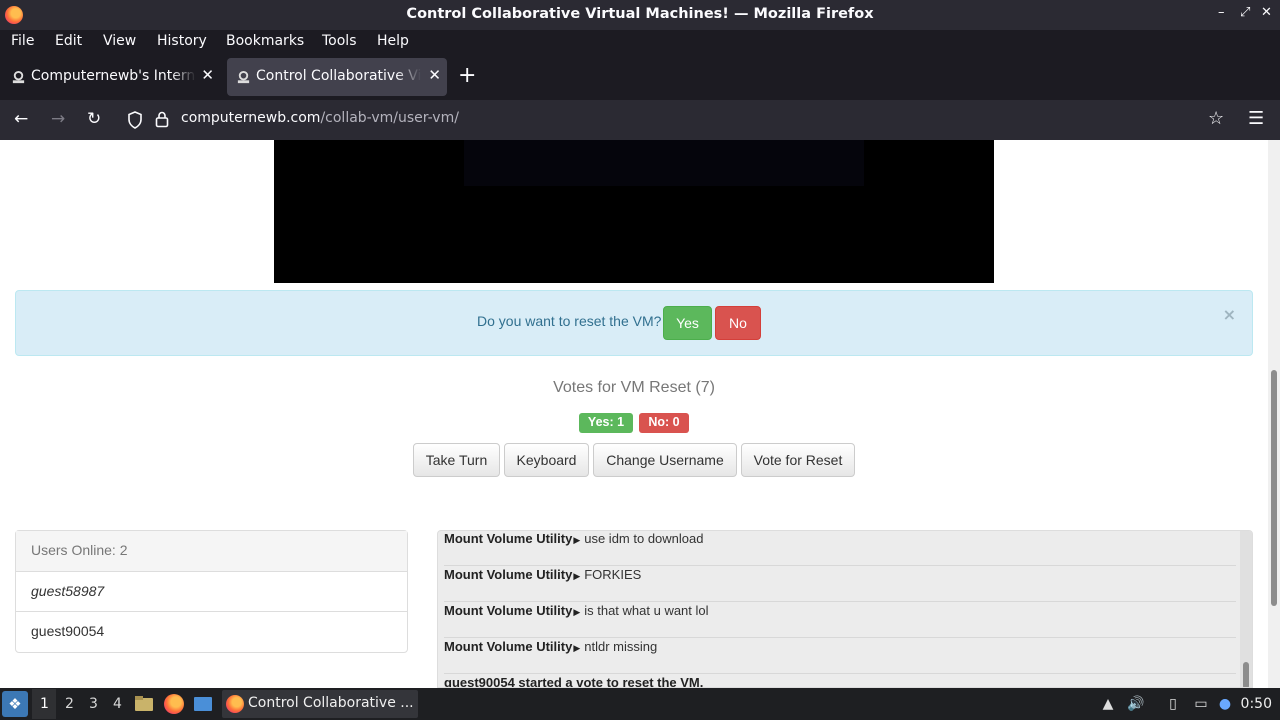 This screenshot has height=720, width=1280. What do you see at coordinates (1221, 12) in the screenshot?
I see `minimize-button: –` at bounding box center [1221, 12].